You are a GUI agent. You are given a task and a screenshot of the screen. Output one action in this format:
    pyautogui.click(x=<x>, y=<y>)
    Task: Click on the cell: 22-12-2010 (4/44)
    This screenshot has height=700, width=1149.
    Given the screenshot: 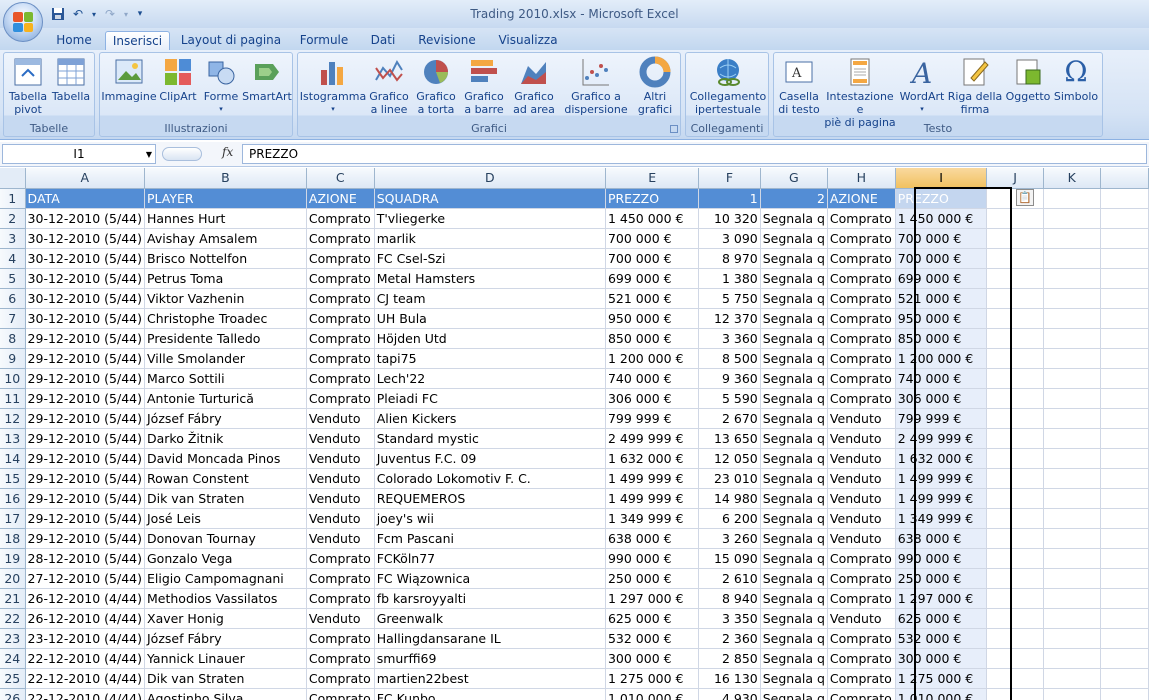 What is the action you would take?
    pyautogui.click(x=85, y=678)
    